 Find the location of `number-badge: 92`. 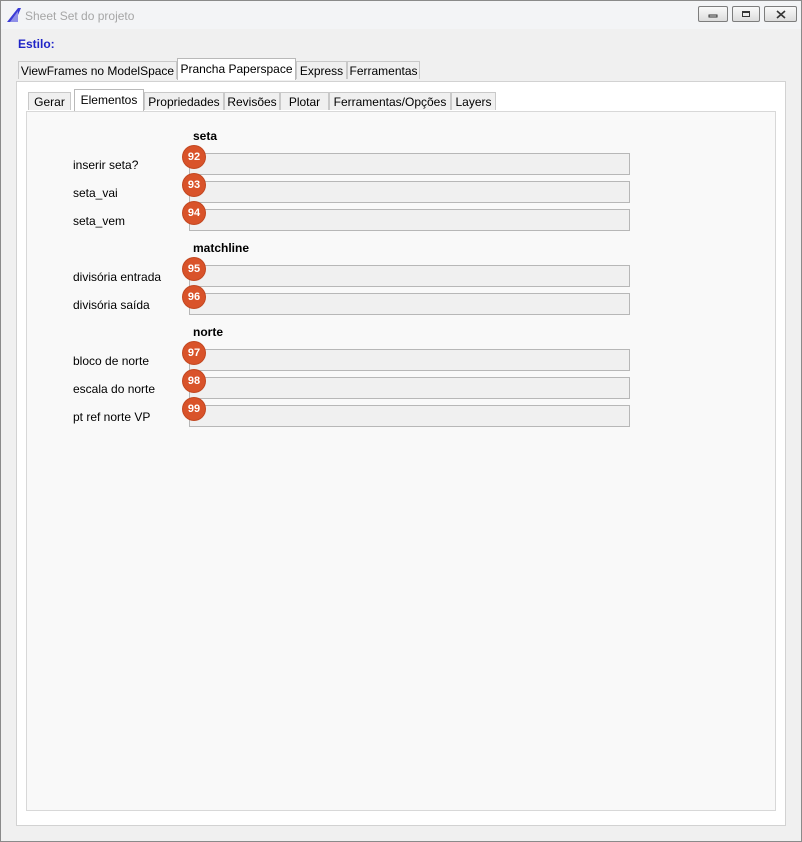

number-badge: 92 is located at coordinates (194, 157).